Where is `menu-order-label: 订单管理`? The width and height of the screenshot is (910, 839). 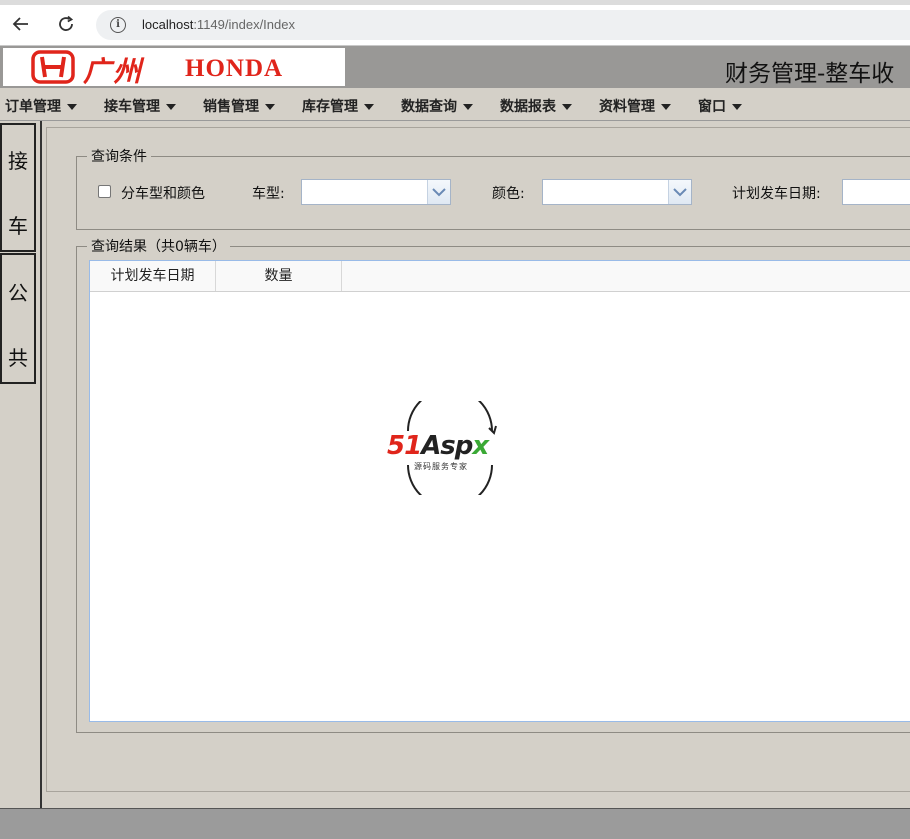 menu-order-label: 订单管理 is located at coordinates (33, 107).